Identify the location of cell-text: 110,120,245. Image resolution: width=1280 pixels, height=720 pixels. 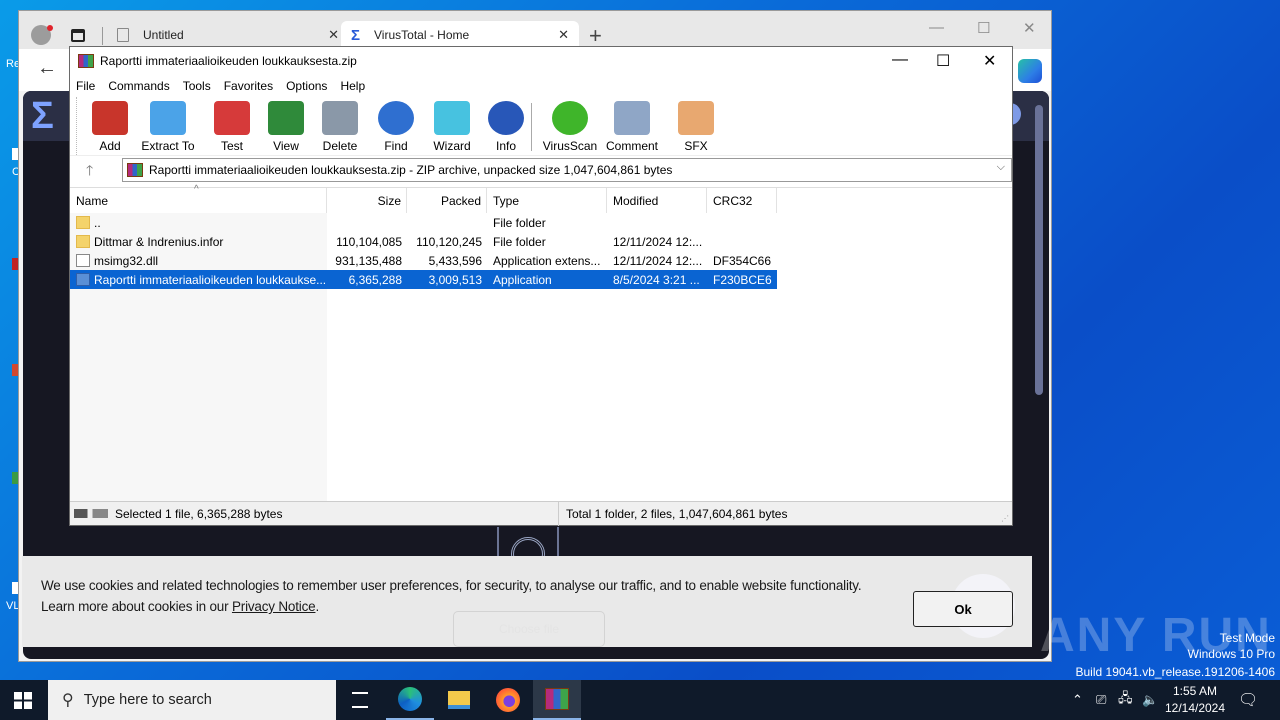
(449, 241).